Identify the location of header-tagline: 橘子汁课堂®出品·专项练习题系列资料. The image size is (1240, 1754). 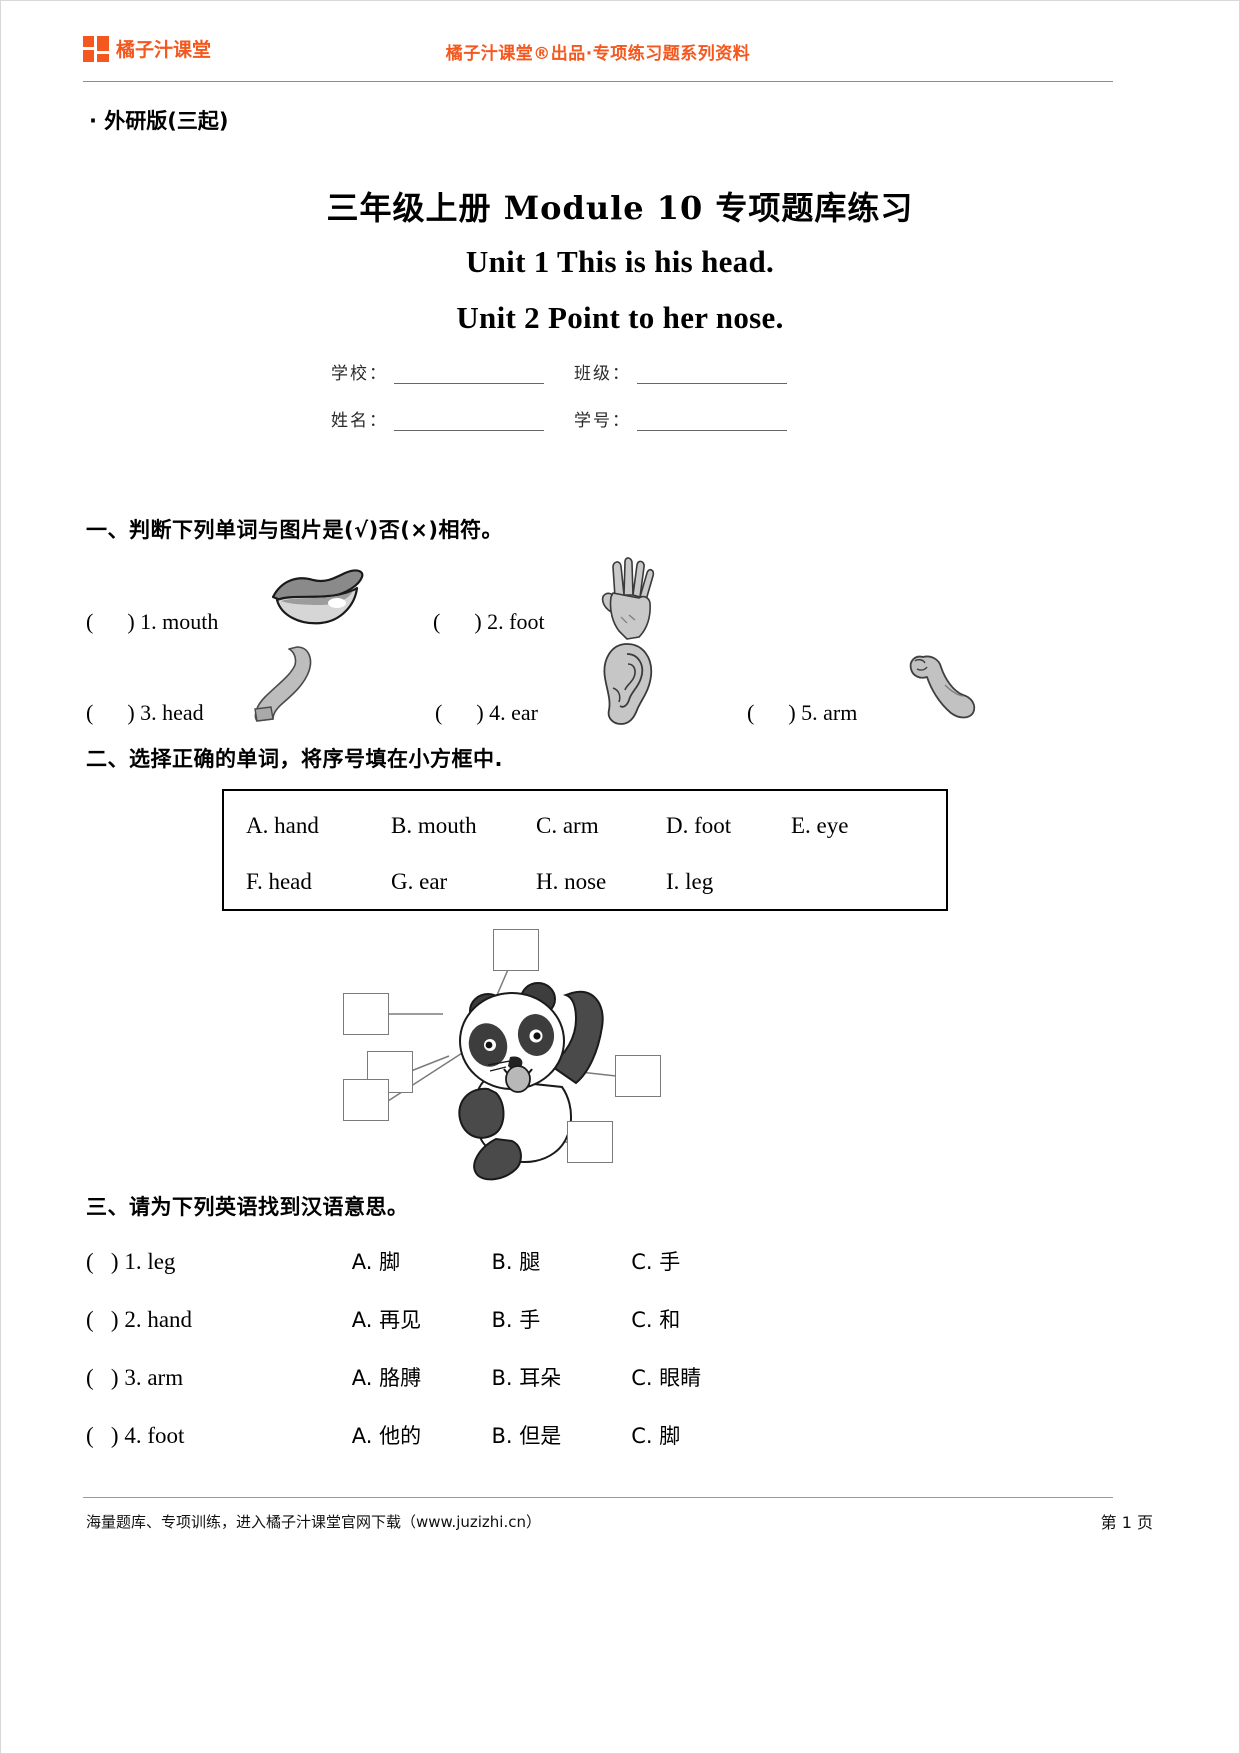
(598, 54).